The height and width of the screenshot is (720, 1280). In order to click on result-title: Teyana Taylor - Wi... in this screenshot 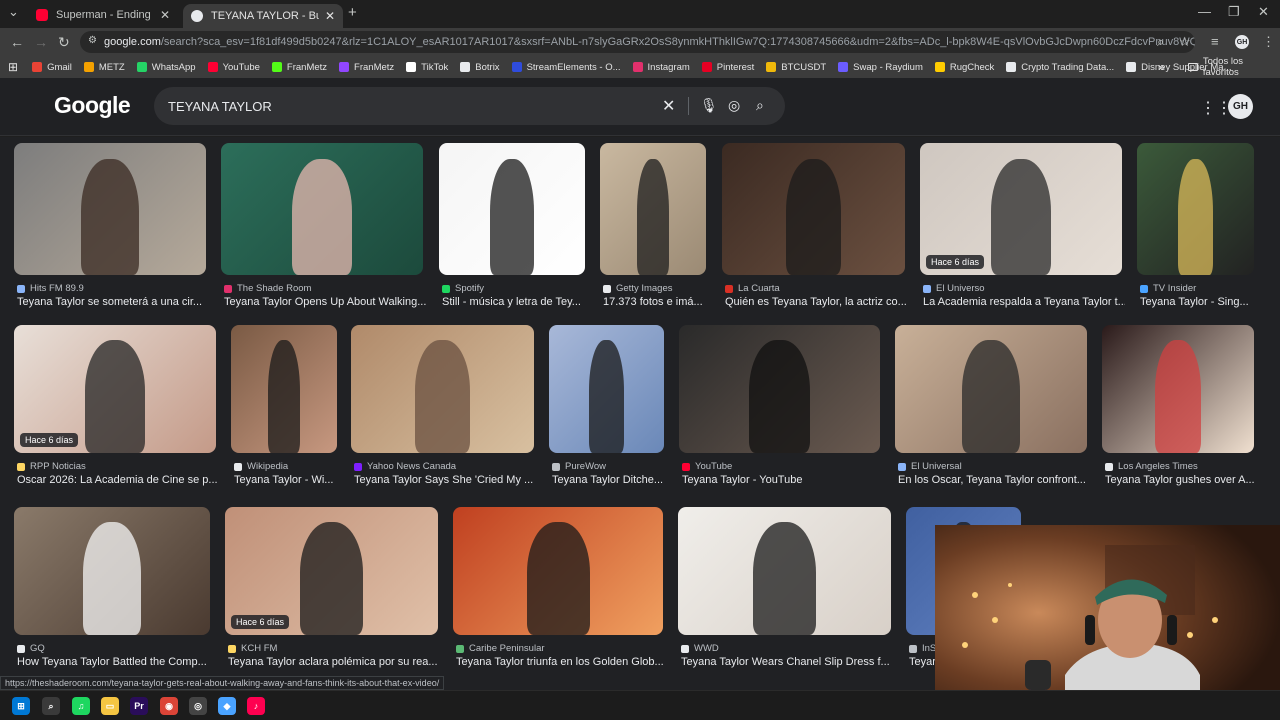, I will do `click(287, 480)`.